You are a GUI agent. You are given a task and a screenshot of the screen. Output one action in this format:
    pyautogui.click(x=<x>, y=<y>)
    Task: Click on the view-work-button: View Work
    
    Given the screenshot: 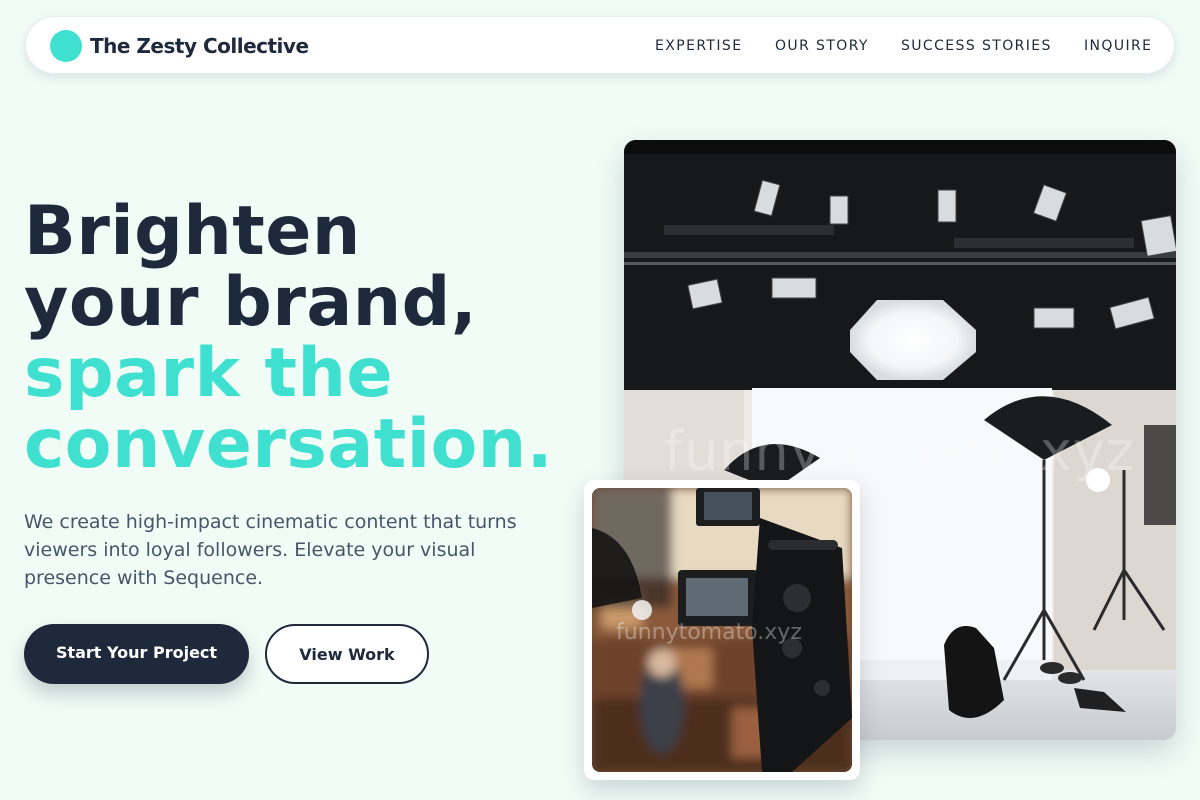 What is the action you would take?
    pyautogui.click(x=347, y=654)
    